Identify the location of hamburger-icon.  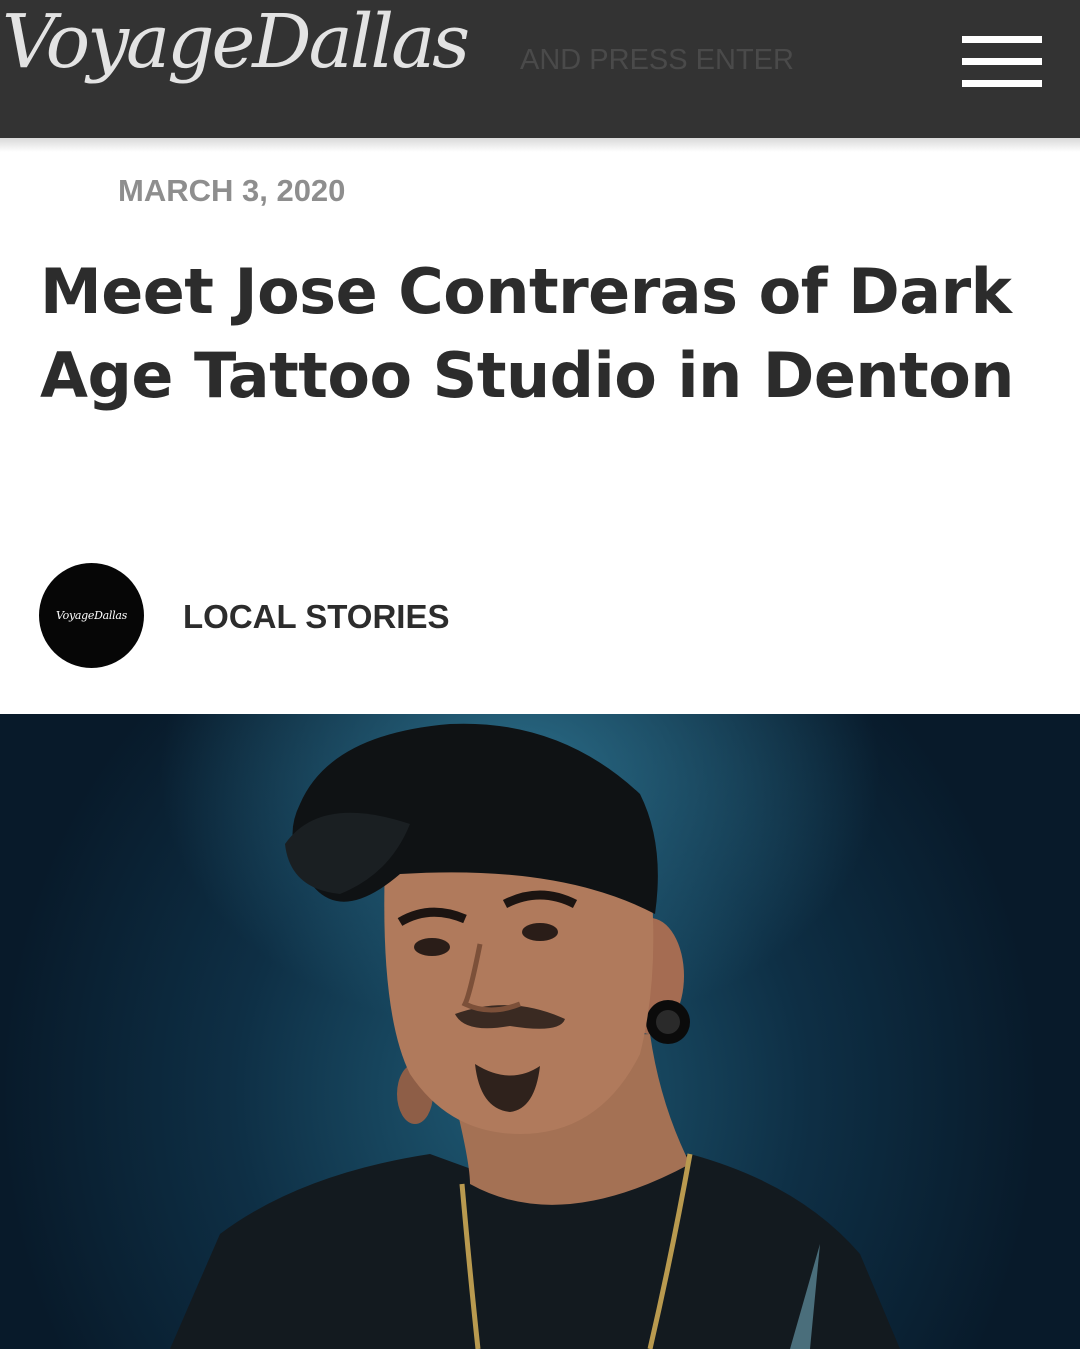
(1002, 62).